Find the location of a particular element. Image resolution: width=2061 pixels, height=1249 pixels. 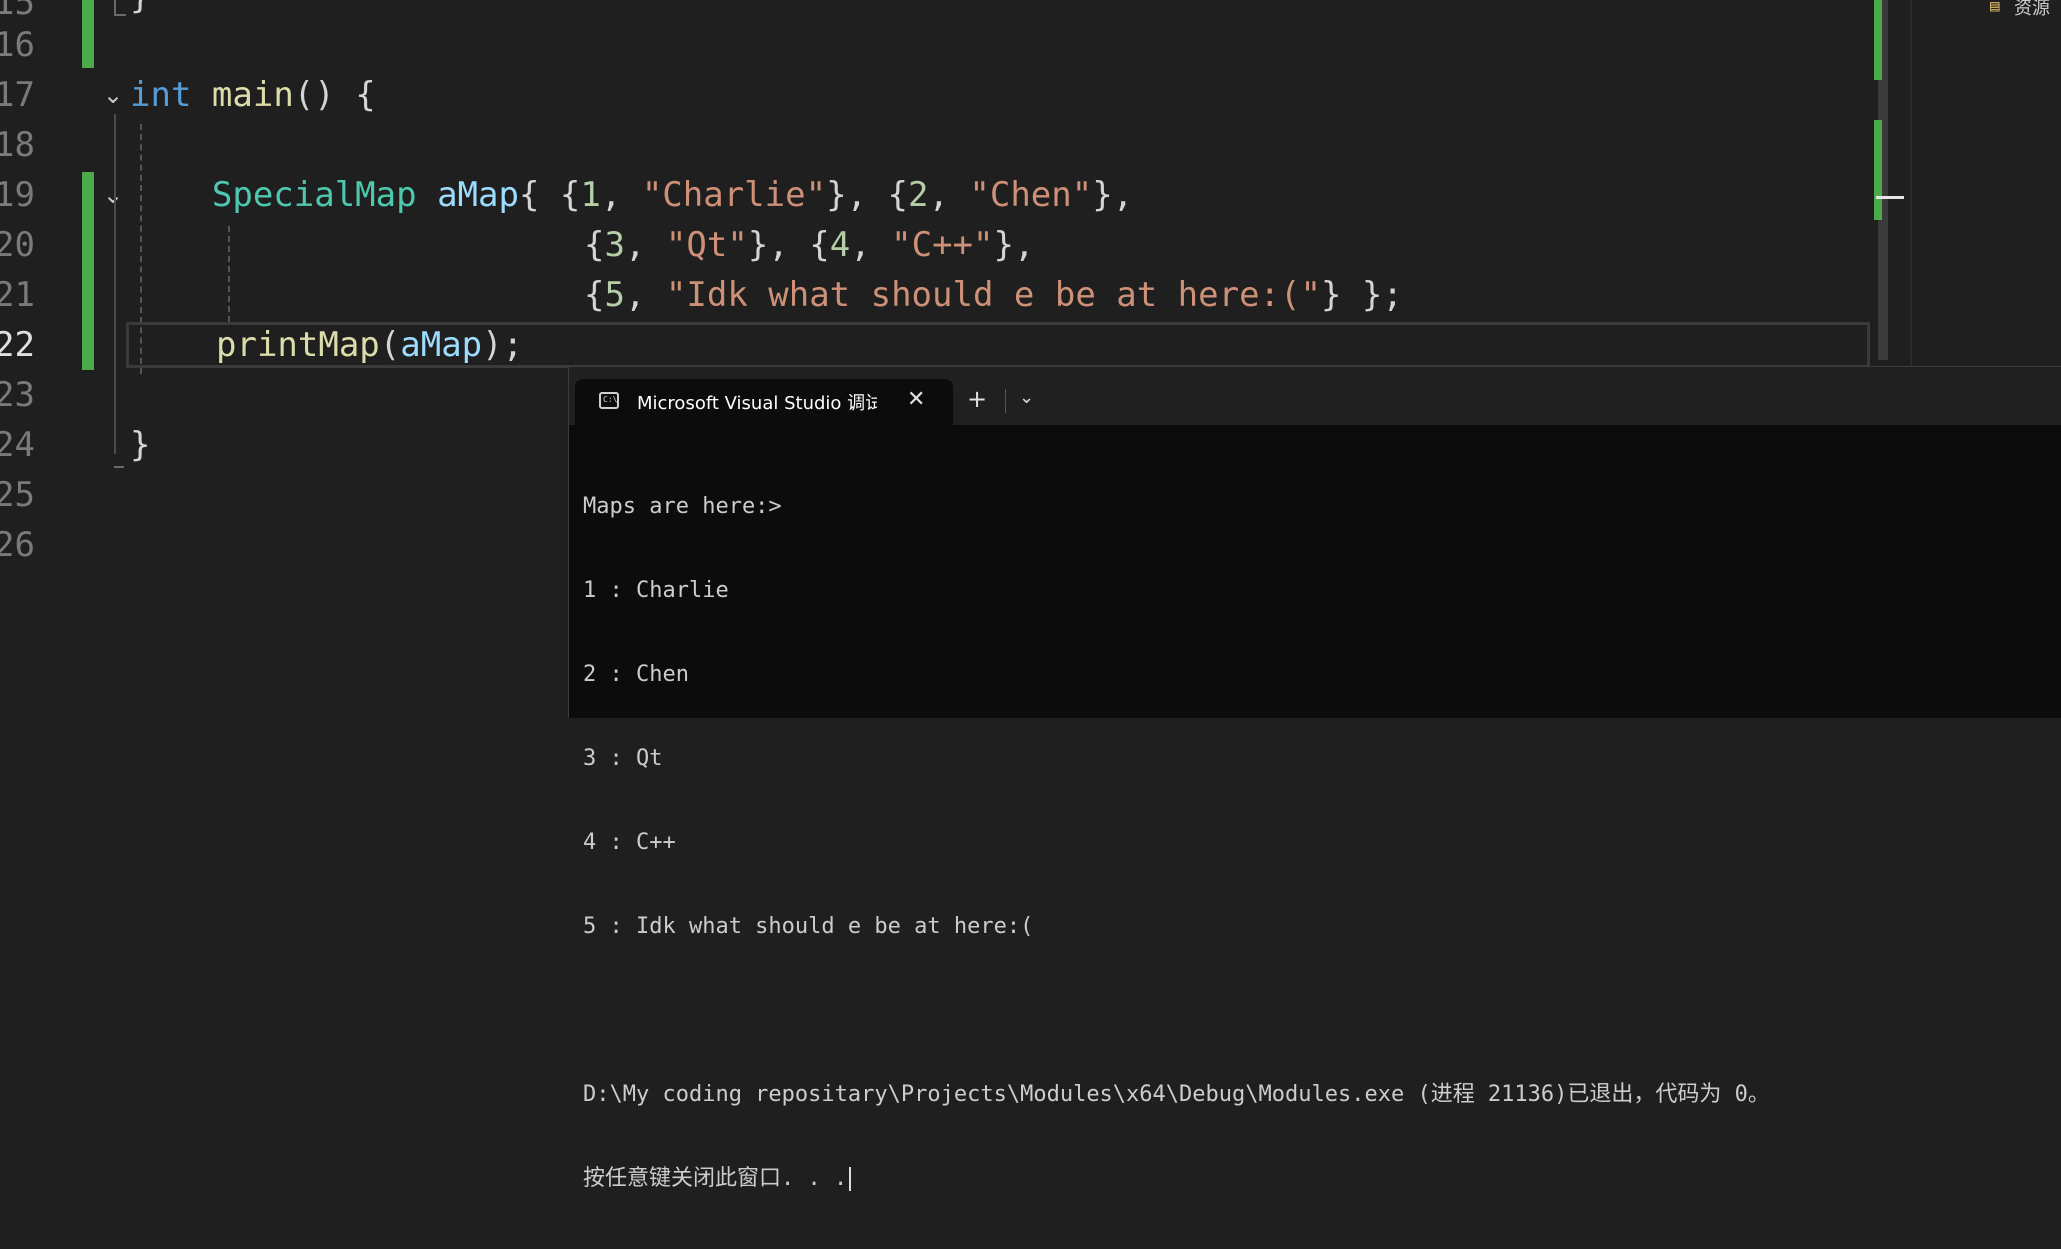

code-line-21: {5, "Idk what should e be at here:("} }; is located at coordinates (993, 295).